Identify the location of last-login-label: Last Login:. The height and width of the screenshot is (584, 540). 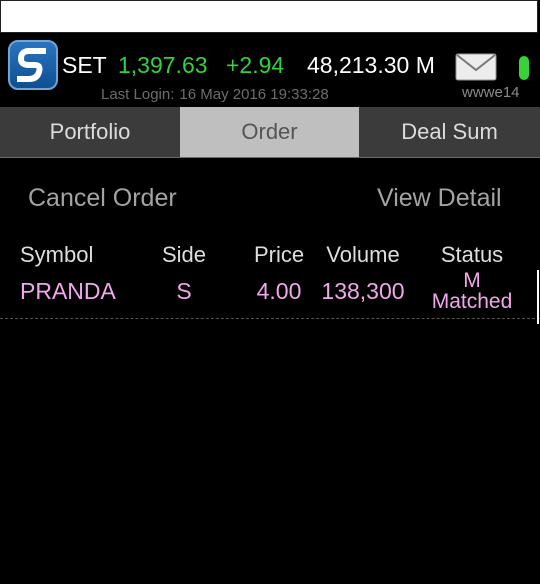
(138, 94).